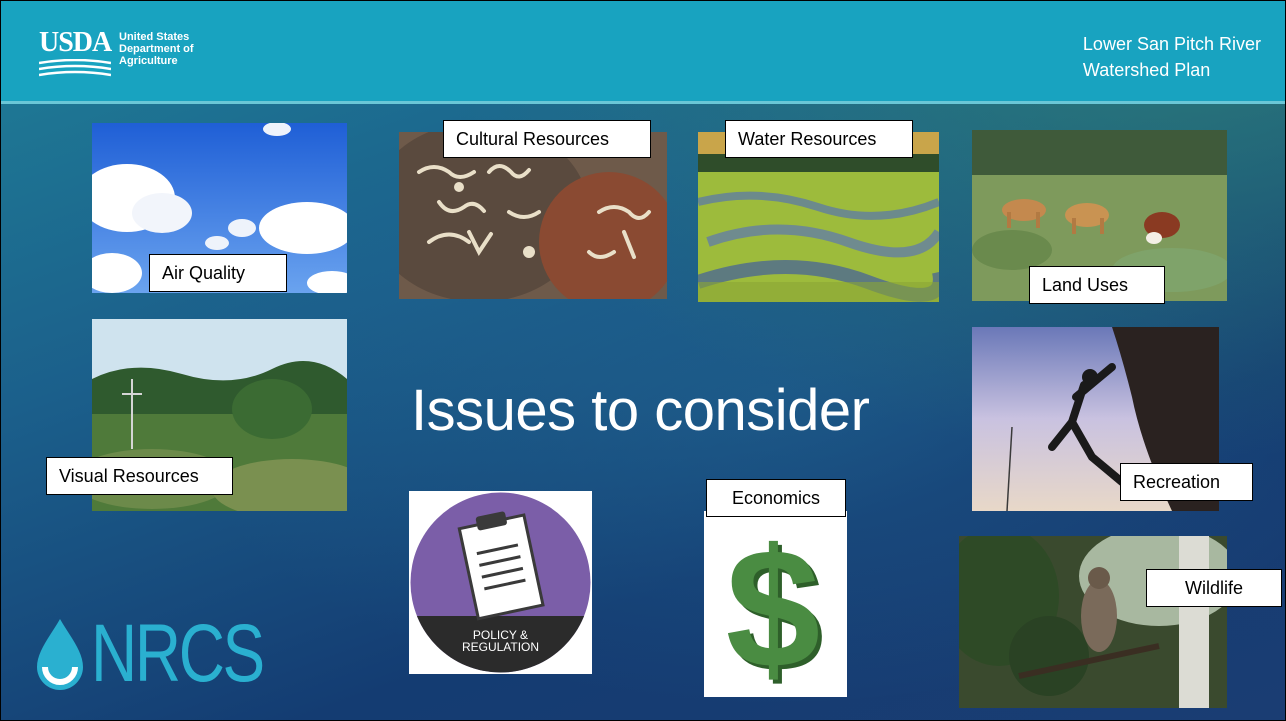  I want to click on label-water-resources: Water Resources, so click(819, 139).